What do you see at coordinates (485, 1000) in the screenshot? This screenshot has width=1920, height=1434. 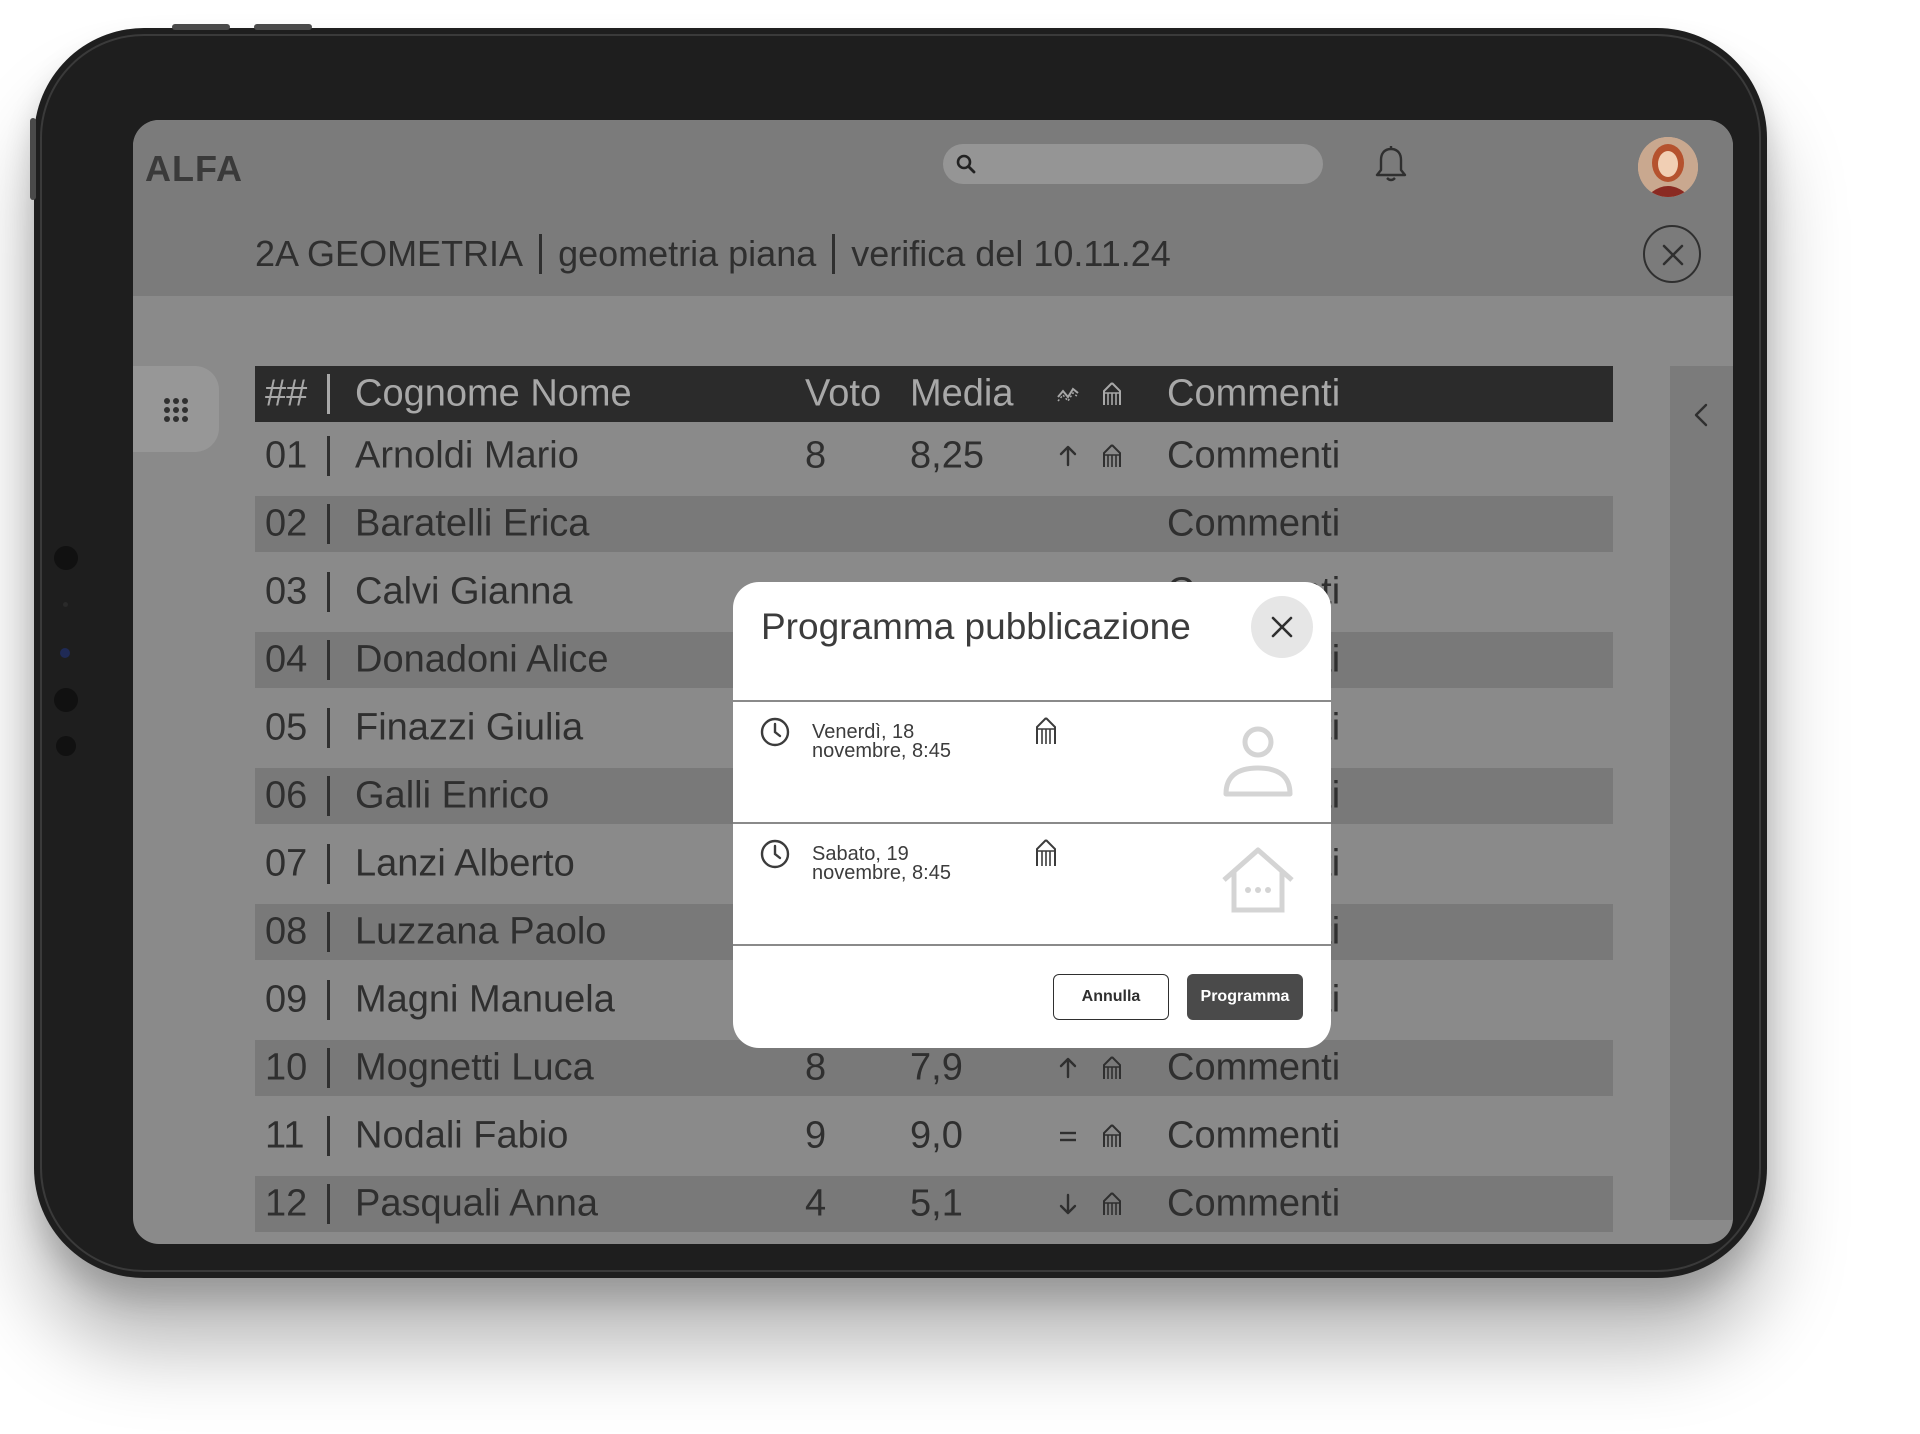 I see `student-name: Magni Manuela` at bounding box center [485, 1000].